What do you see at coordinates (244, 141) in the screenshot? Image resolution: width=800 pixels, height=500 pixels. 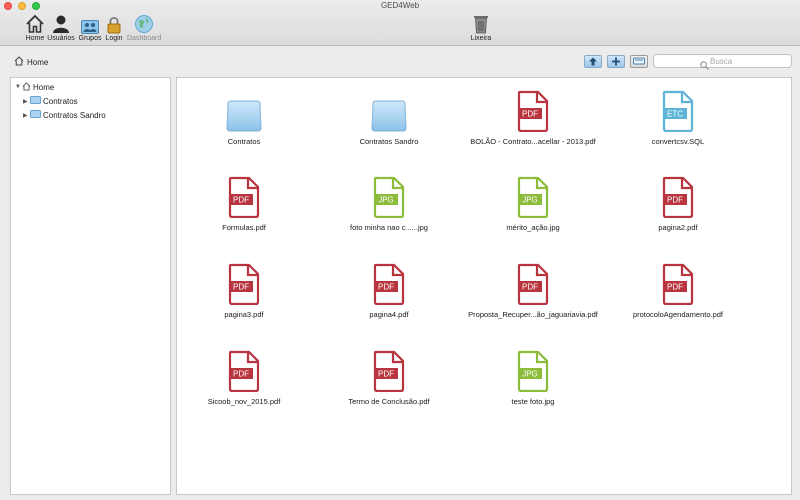 I see `file-name: Contratos` at bounding box center [244, 141].